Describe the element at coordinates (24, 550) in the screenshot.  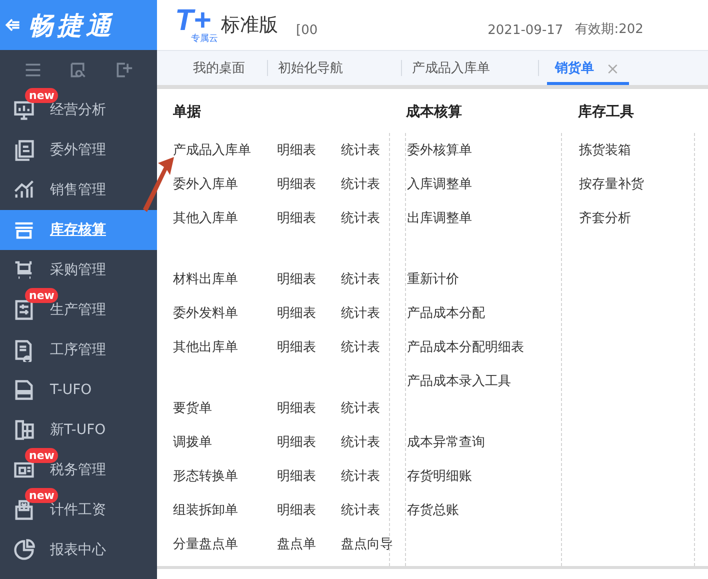
I see `menu-item-icon` at that location.